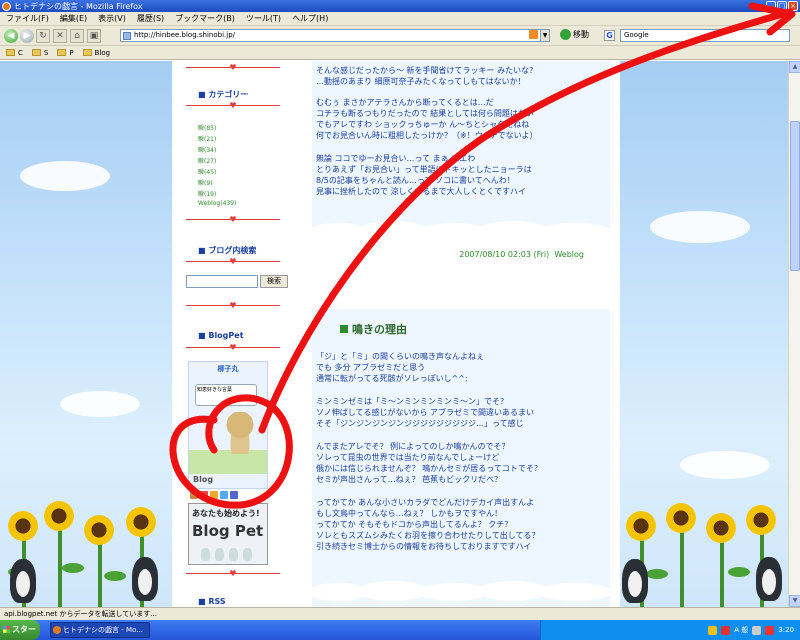 This screenshot has height=640, width=800. Describe the element at coordinates (227, 250) in the screenshot. I see `blog-search-heading: ブログ内検索` at that location.